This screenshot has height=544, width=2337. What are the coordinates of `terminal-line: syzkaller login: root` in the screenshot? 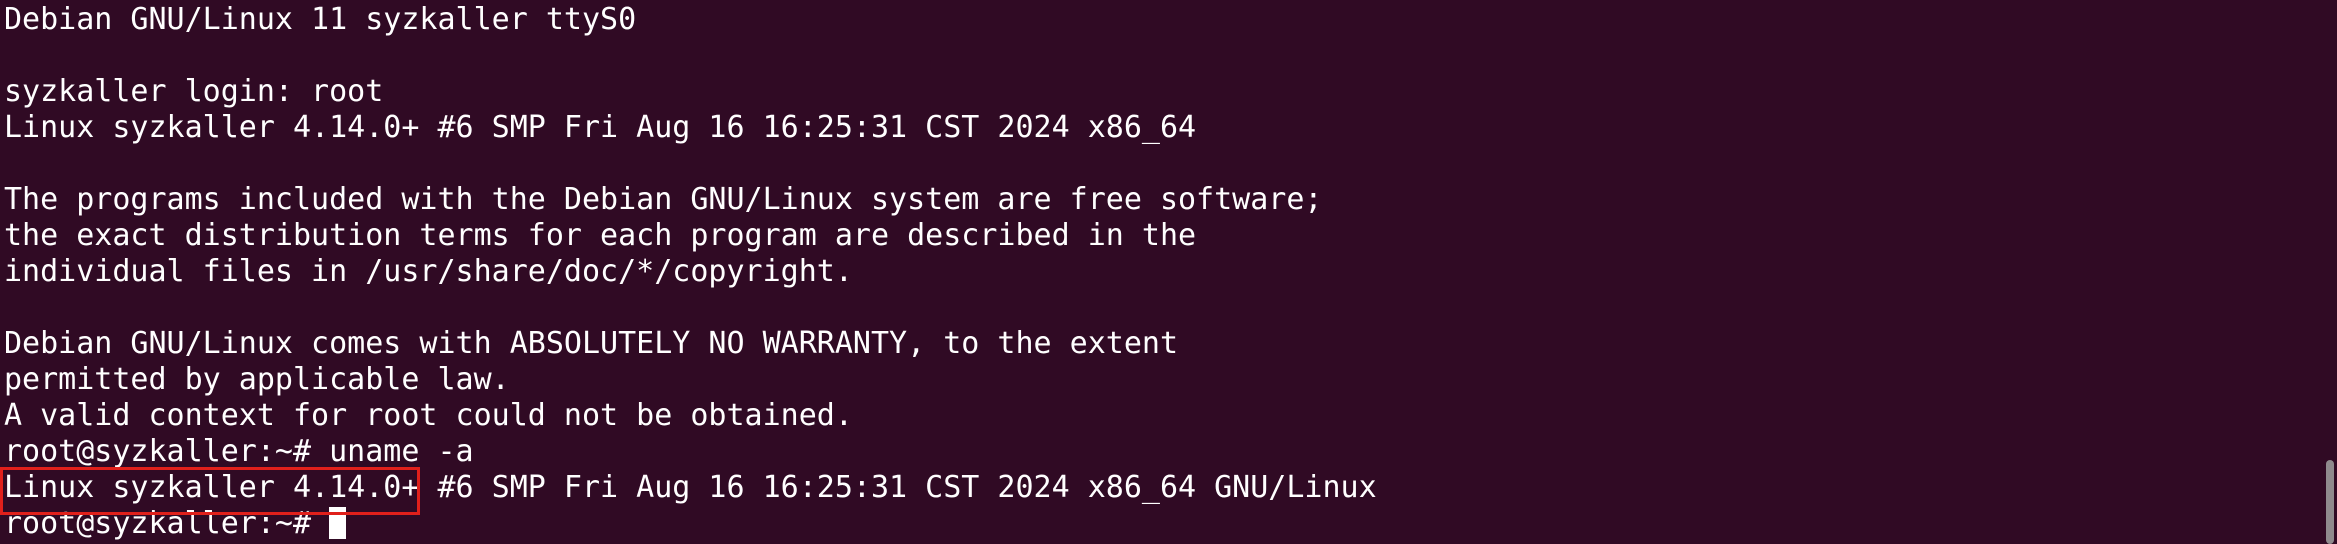 It's located at (194, 91).